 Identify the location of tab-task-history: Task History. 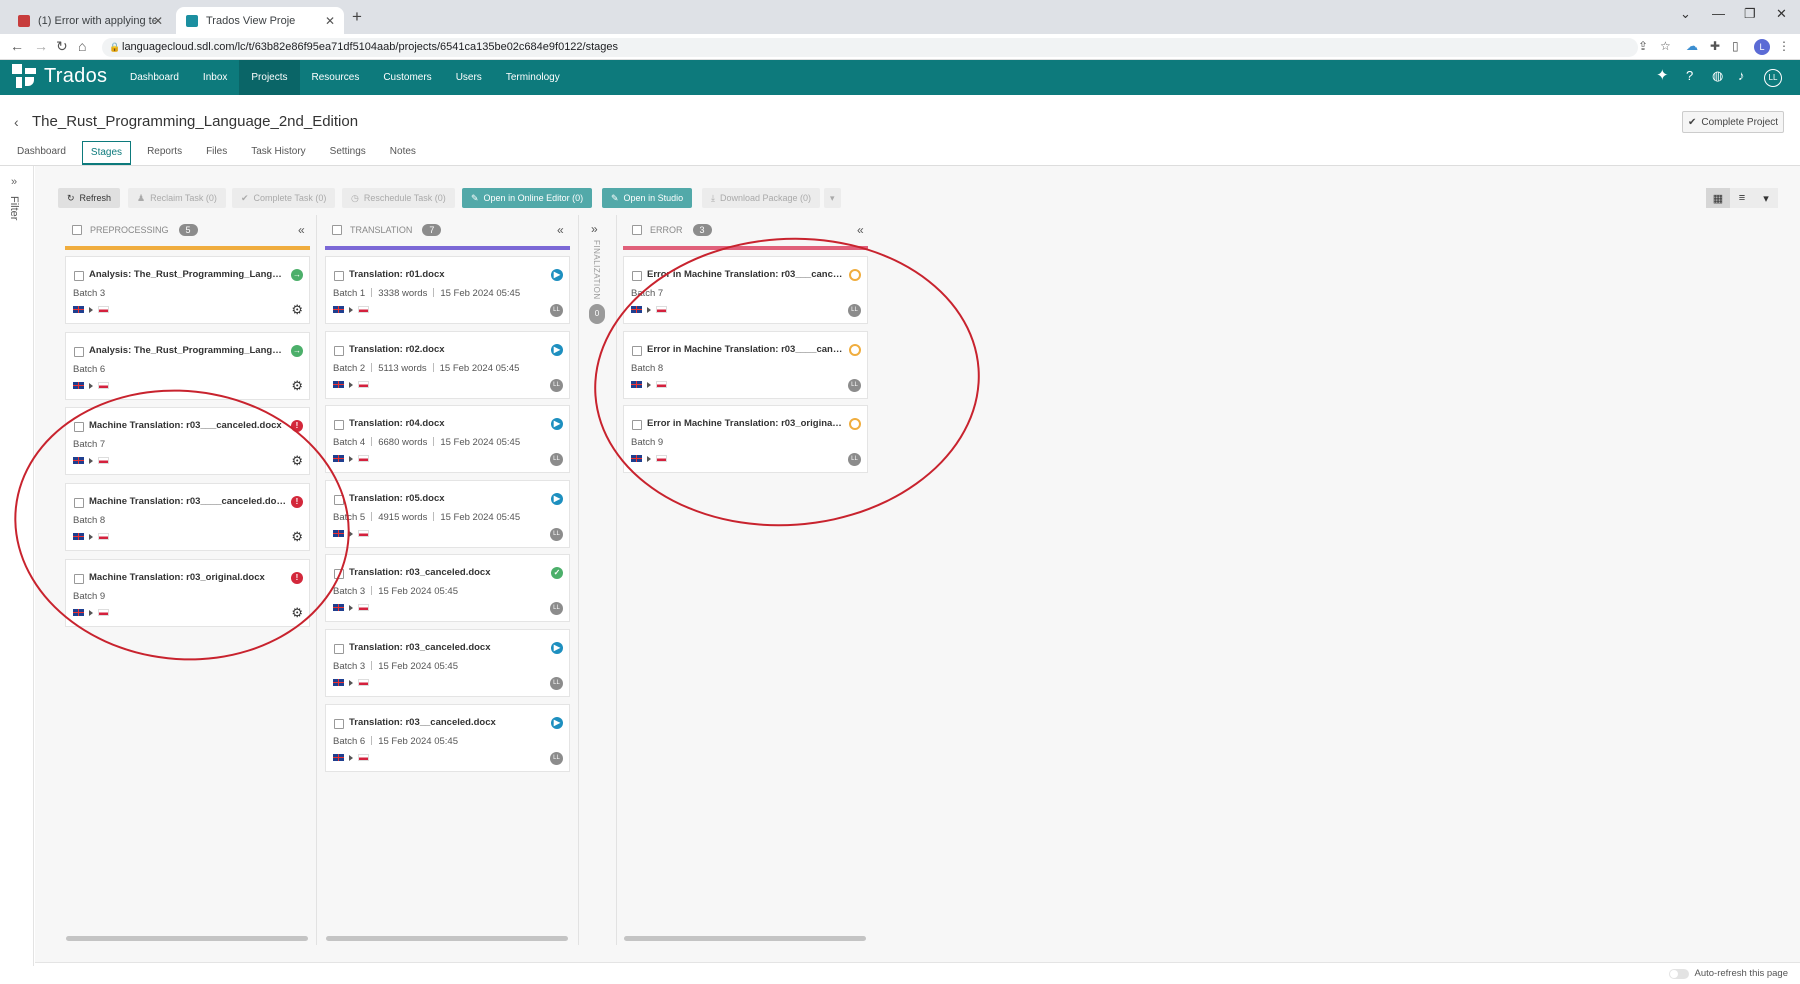
(278, 153).